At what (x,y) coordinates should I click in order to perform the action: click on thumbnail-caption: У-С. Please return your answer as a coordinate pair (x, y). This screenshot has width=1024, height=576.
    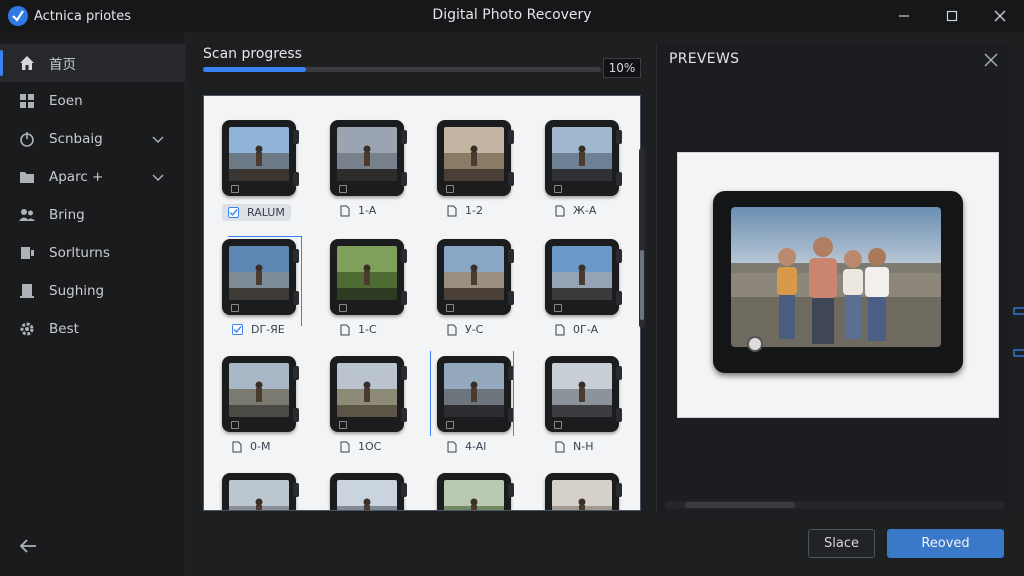
    Looking at the image, I should click on (465, 329).